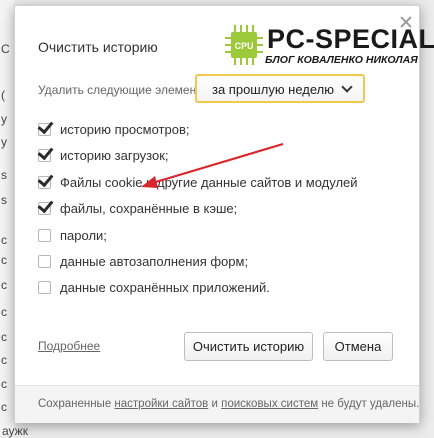 The height and width of the screenshot is (438, 434). Describe the element at coordinates (212, 154) in the screenshot. I see `option-download-history: историю загрузок;` at that location.